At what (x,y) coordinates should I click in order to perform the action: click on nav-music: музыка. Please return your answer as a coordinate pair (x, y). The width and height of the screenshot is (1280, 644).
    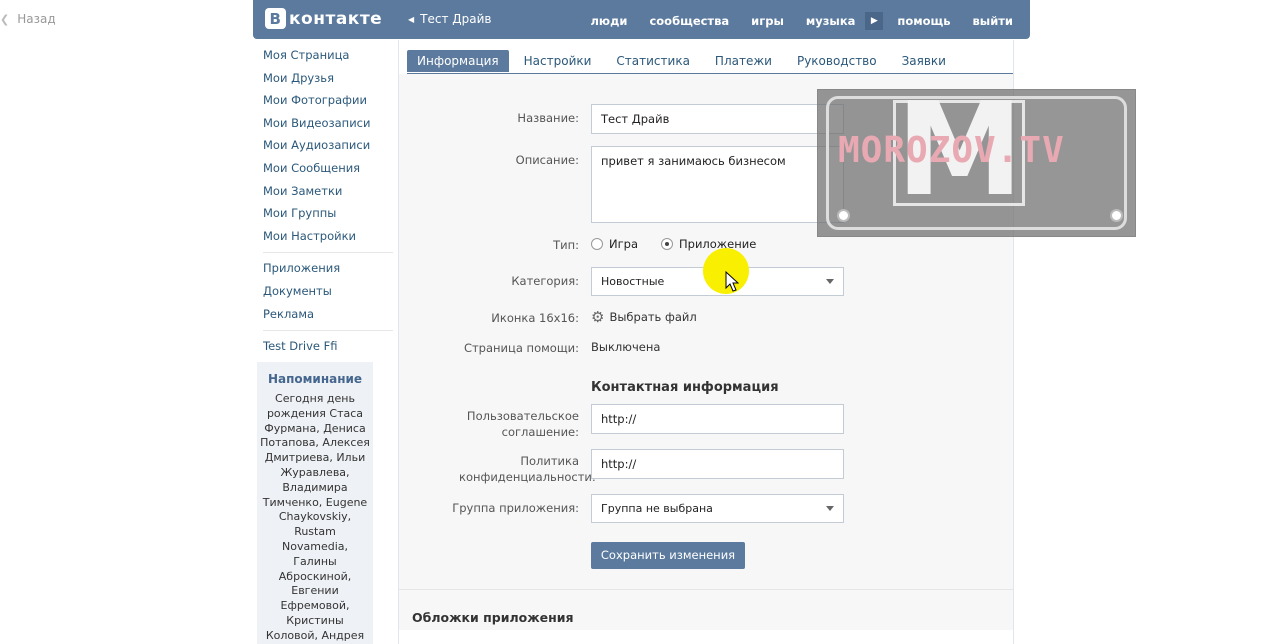
    Looking at the image, I should click on (831, 21).